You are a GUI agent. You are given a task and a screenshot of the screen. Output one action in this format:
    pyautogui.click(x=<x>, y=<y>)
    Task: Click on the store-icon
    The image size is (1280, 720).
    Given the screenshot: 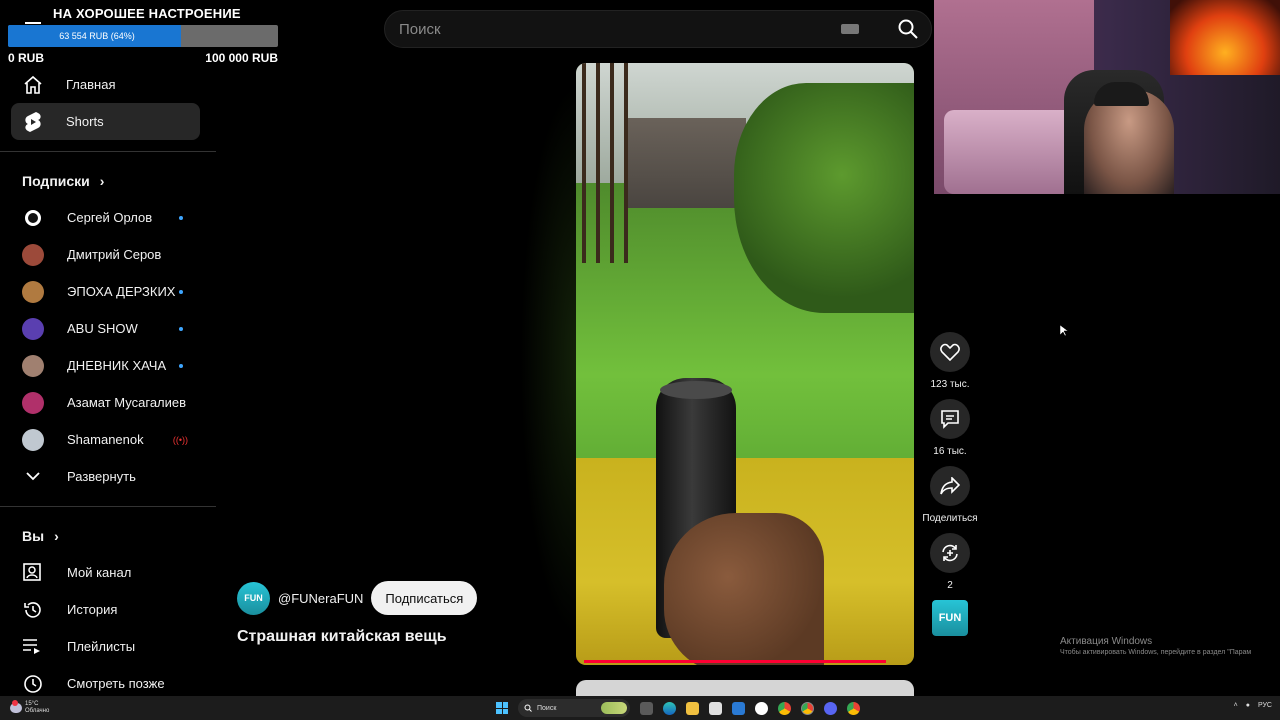 What is the action you would take?
    pyautogui.click(x=715, y=708)
    